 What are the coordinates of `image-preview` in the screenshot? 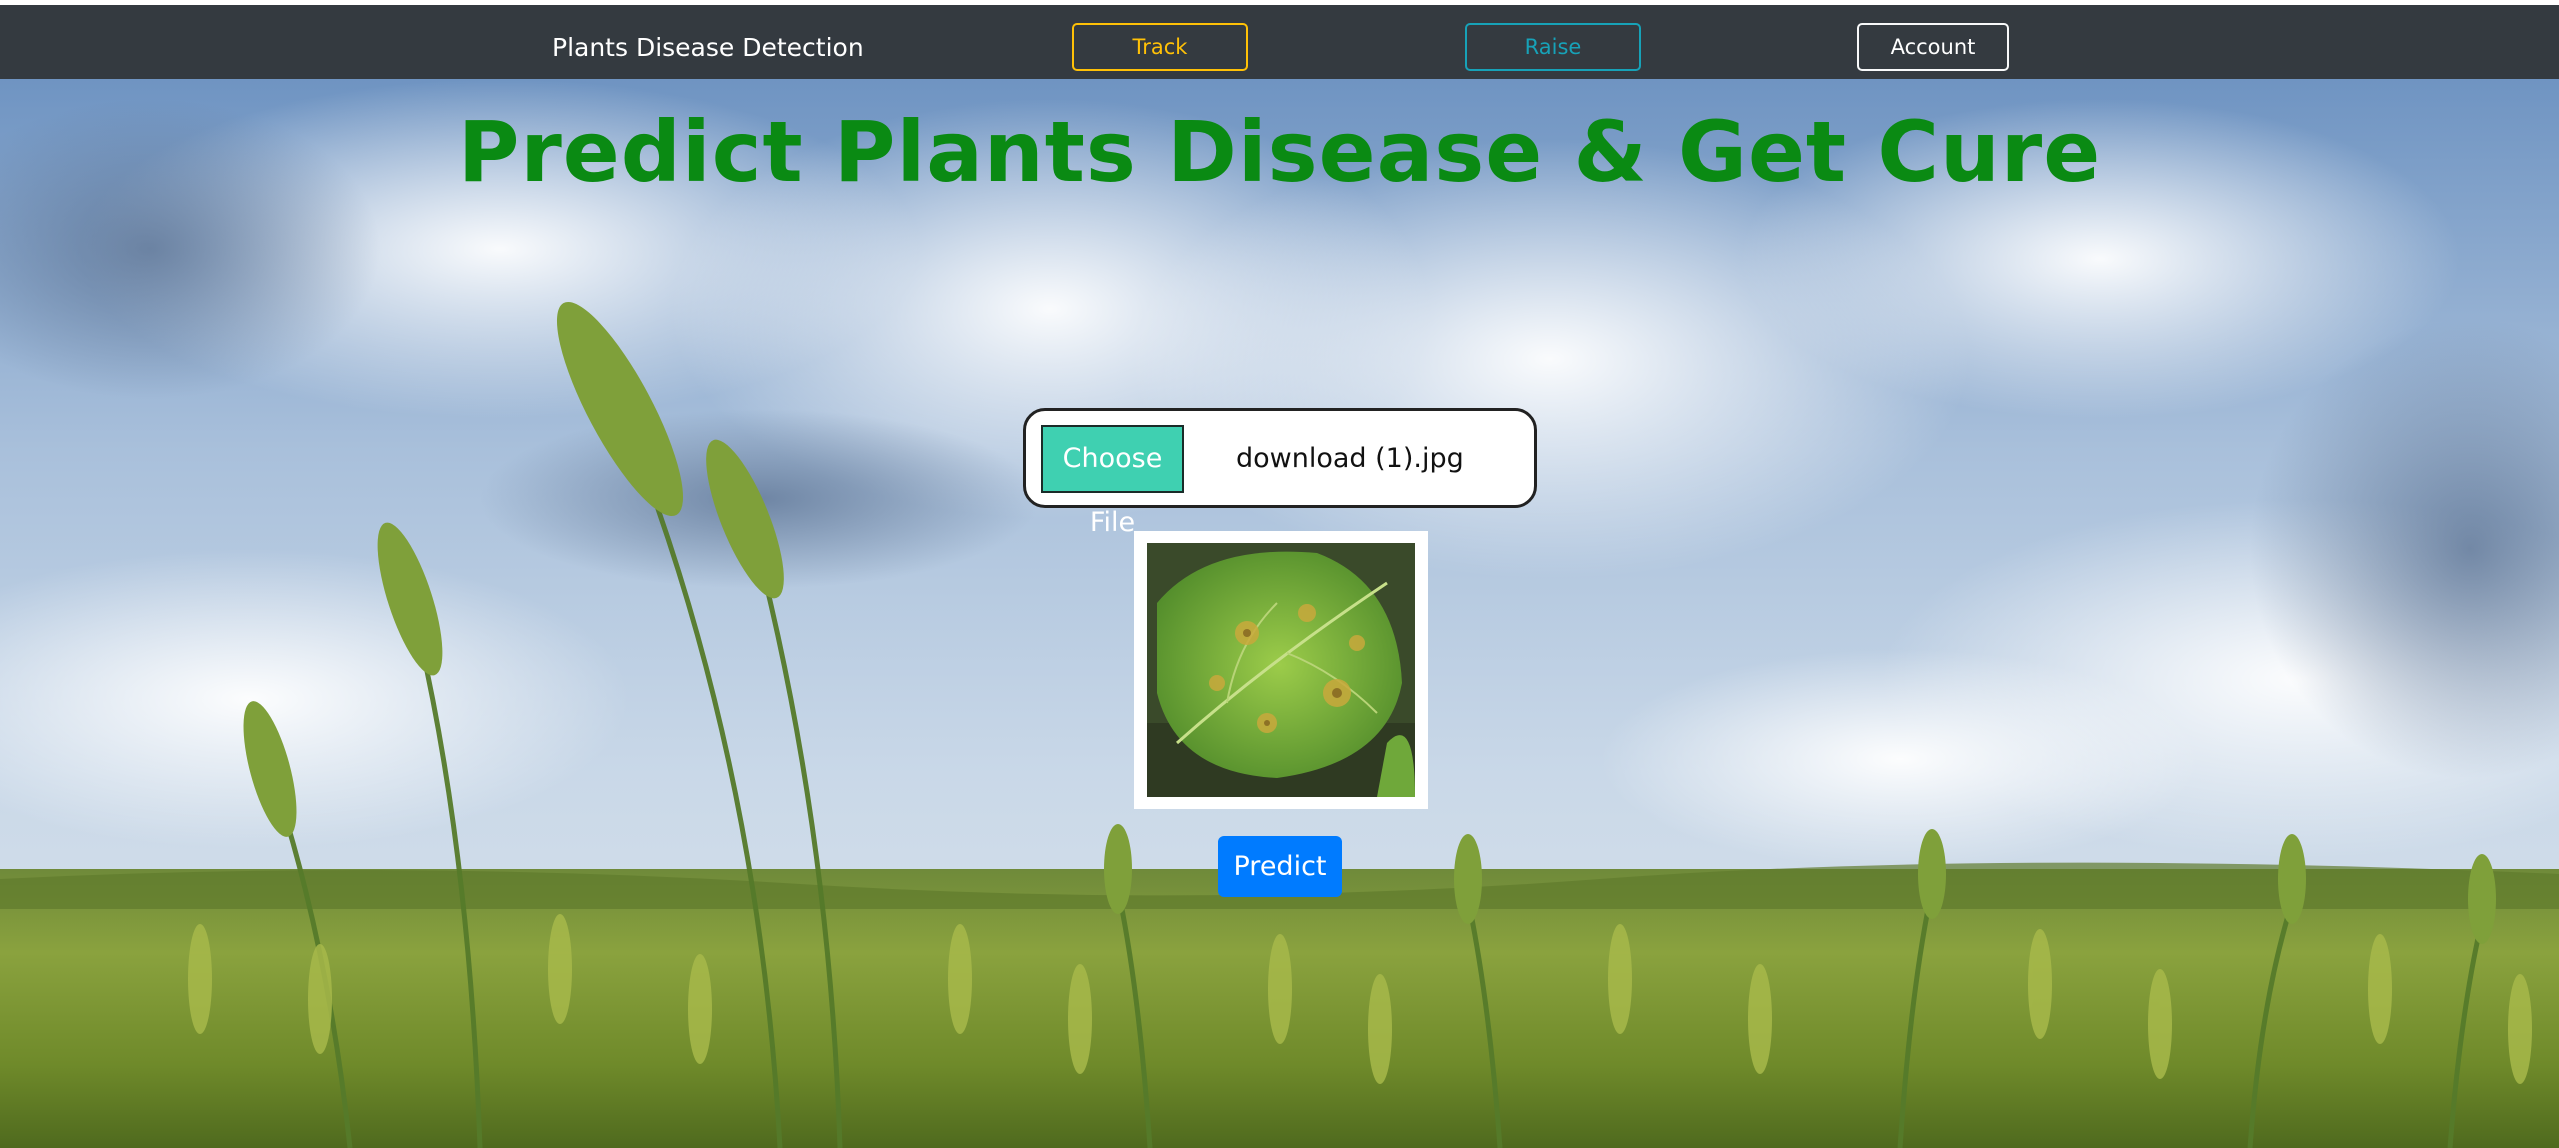 It's located at (1281, 670).